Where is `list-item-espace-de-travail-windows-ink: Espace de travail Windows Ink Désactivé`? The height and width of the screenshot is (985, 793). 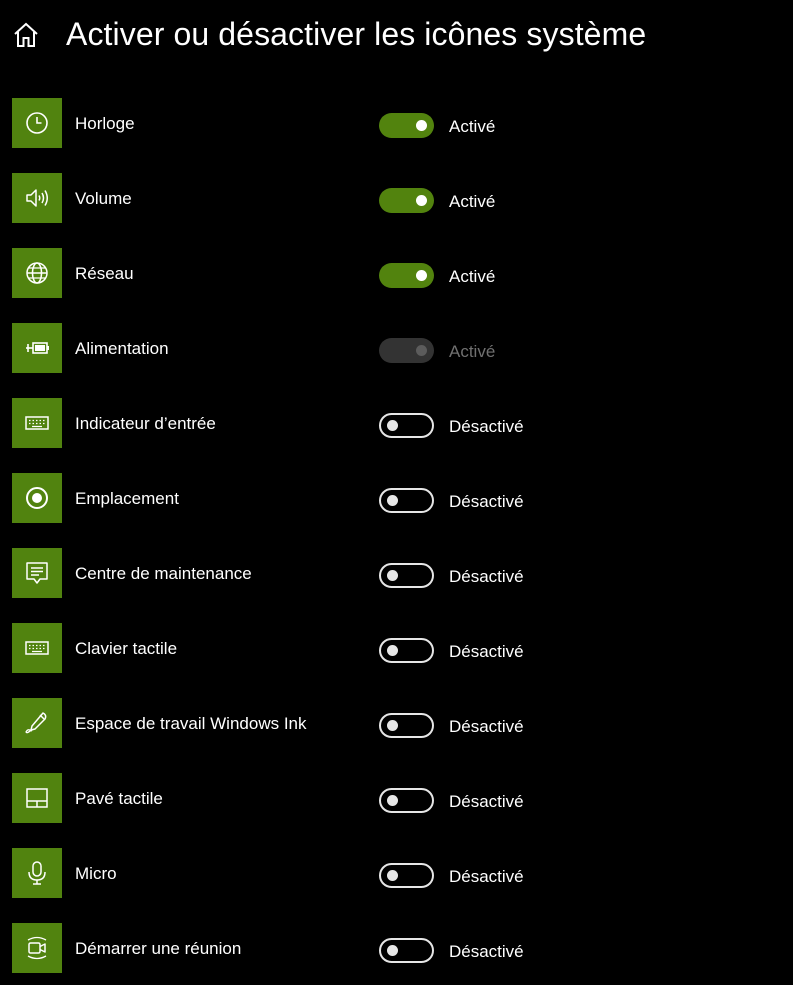 list-item-espace-de-travail-windows-ink: Espace de travail Windows Ink Désactivé is located at coordinates (396, 735).